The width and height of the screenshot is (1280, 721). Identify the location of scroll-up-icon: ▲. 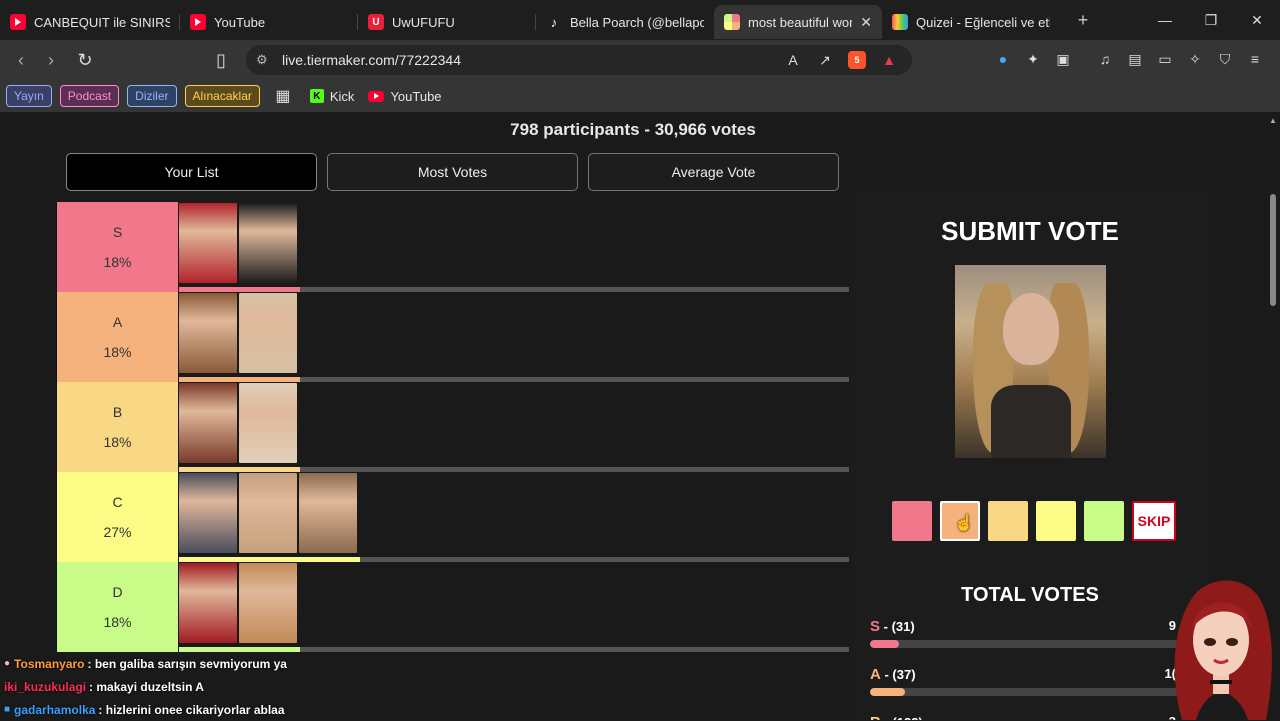
(1273, 120).